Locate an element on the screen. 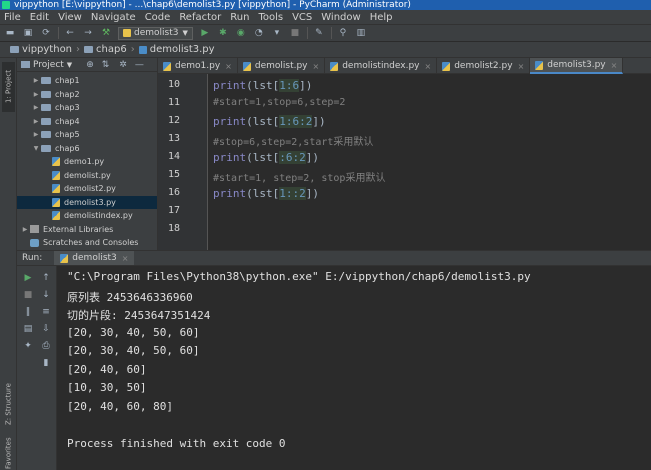 This screenshot has height=470, width=651. run-configuration-select: demolist3 ▼ is located at coordinates (155, 33).